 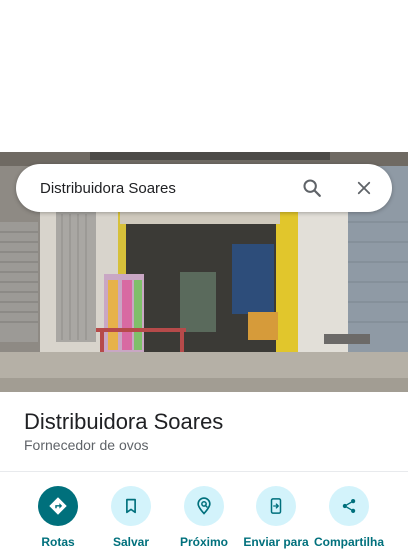 I want to click on directions-button: Rotas, so click(x=58, y=517).